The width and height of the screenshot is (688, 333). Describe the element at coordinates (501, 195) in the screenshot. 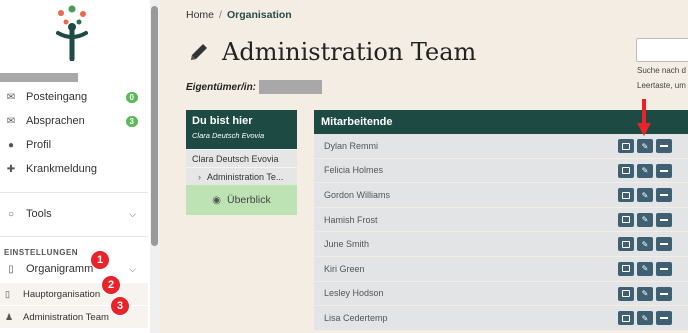

I see `member-row: Gordon Williams ✎` at that location.